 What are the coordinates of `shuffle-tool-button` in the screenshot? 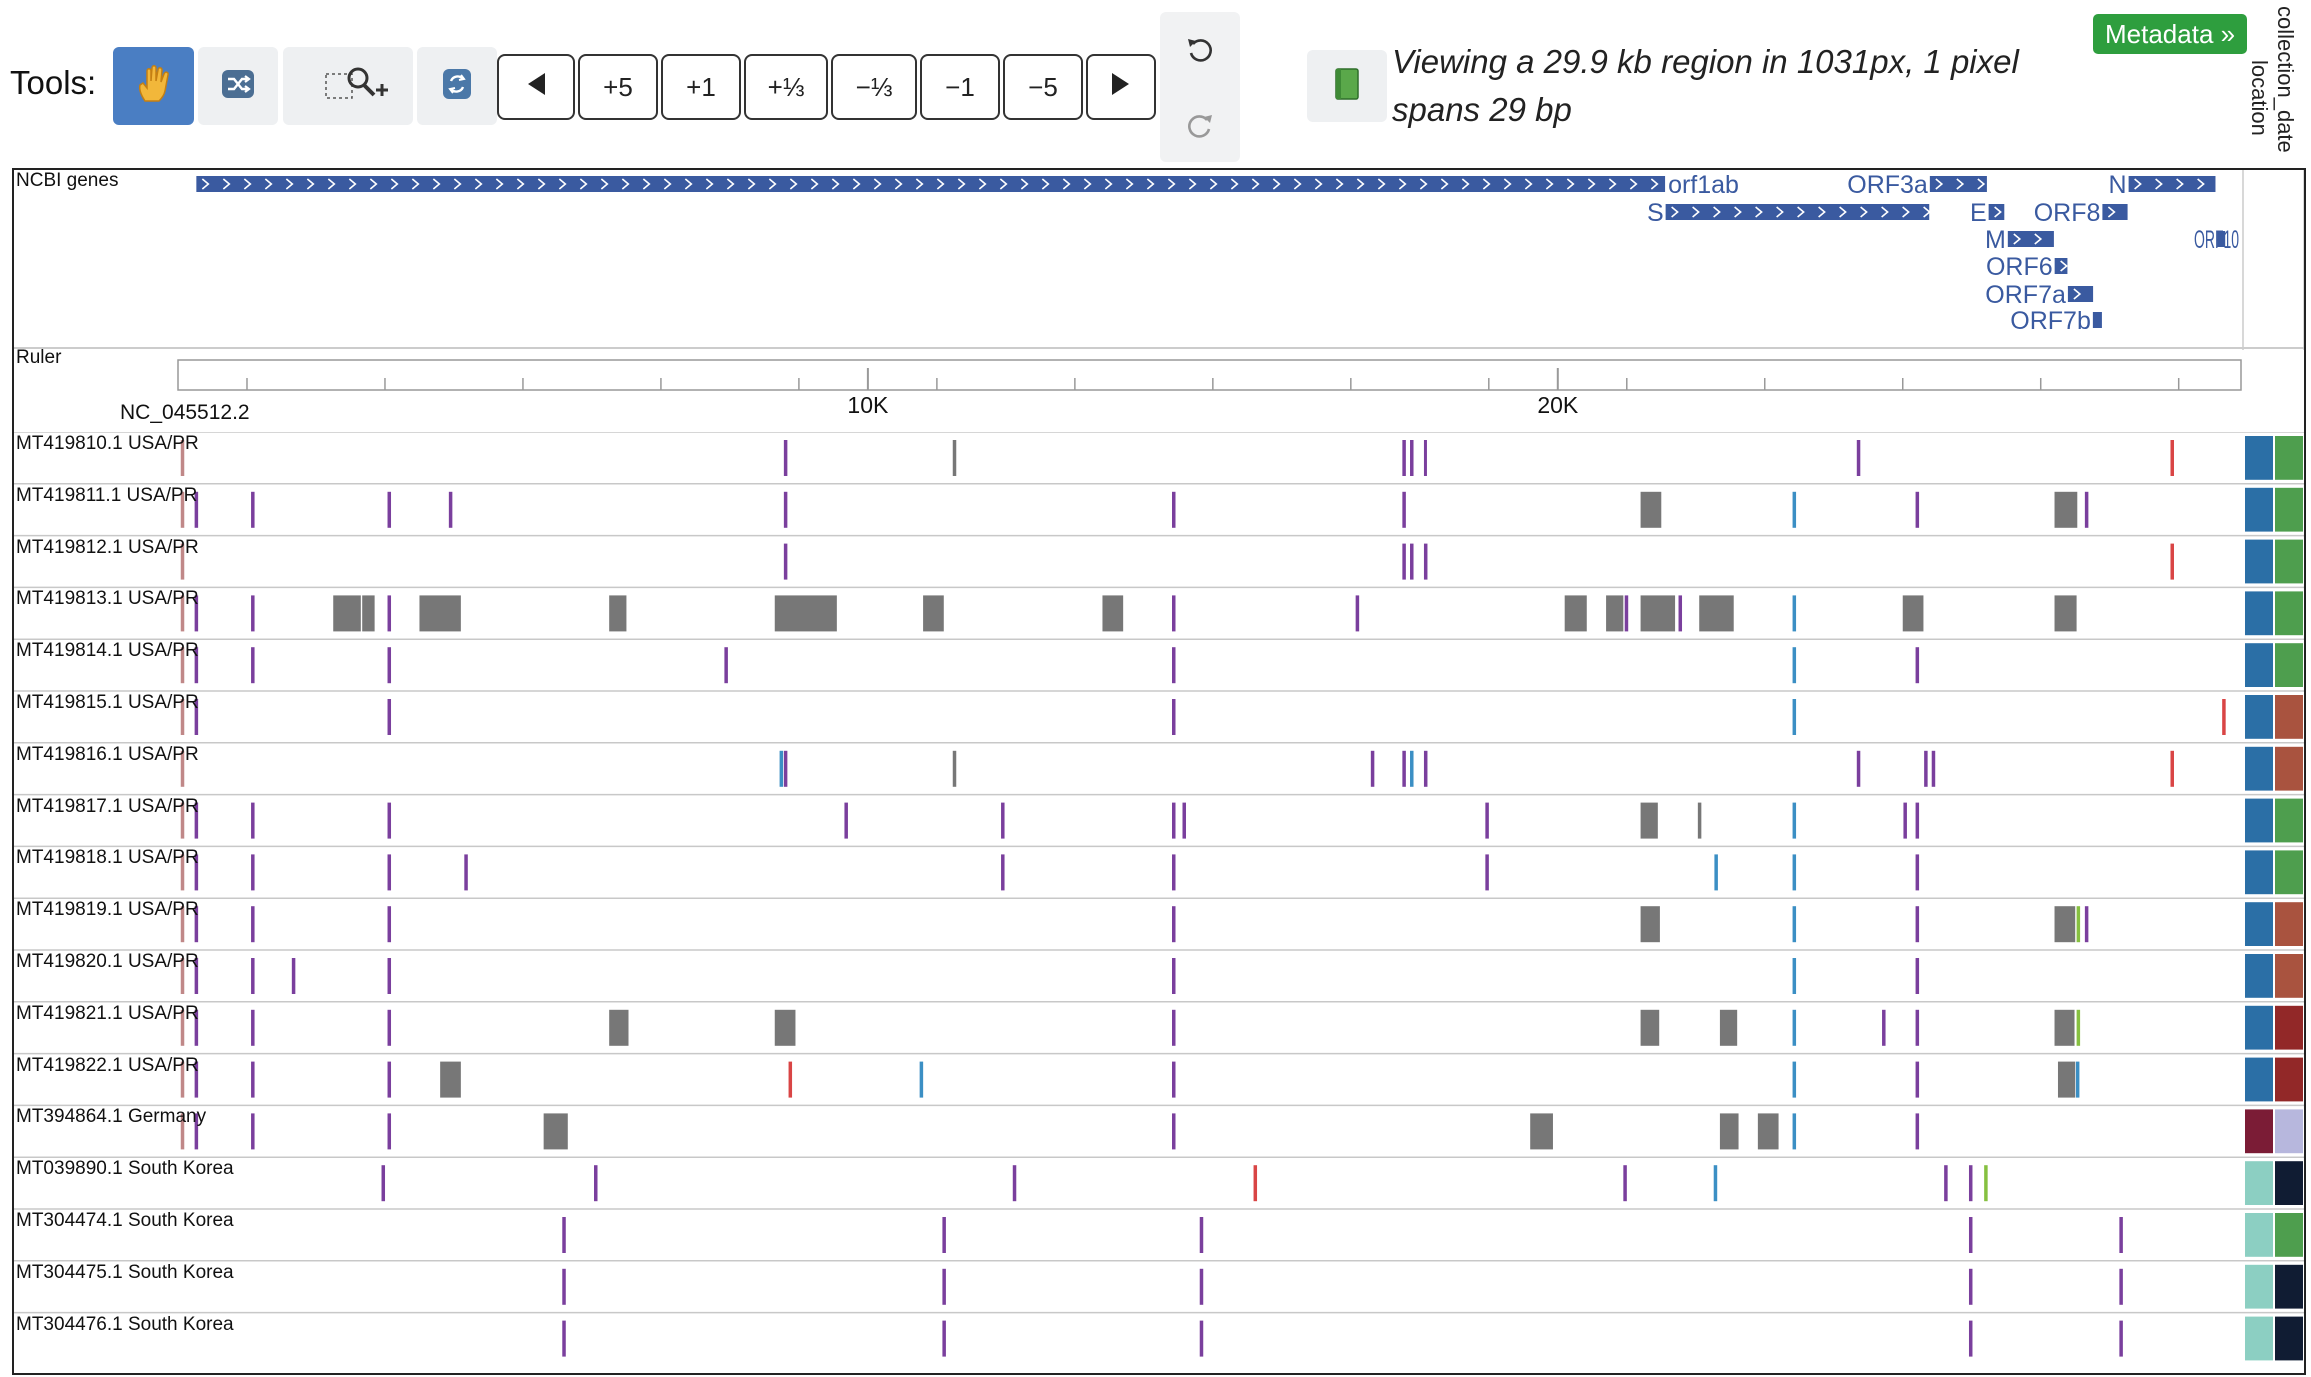 It's located at (238, 86).